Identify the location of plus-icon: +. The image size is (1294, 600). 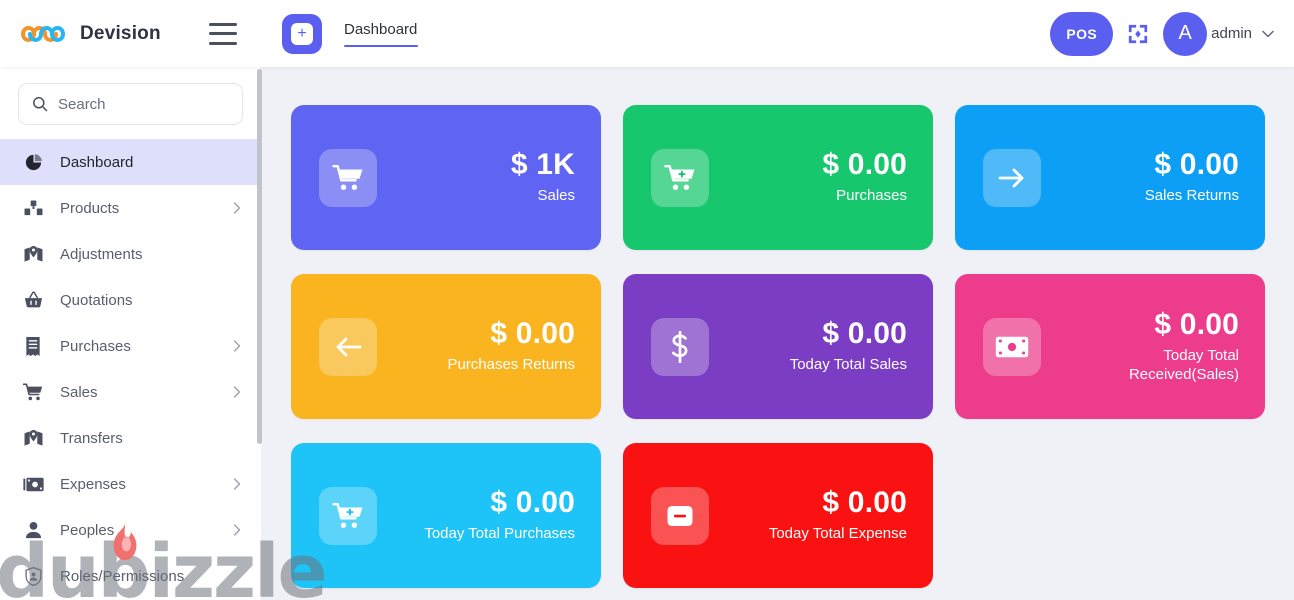
(302, 33).